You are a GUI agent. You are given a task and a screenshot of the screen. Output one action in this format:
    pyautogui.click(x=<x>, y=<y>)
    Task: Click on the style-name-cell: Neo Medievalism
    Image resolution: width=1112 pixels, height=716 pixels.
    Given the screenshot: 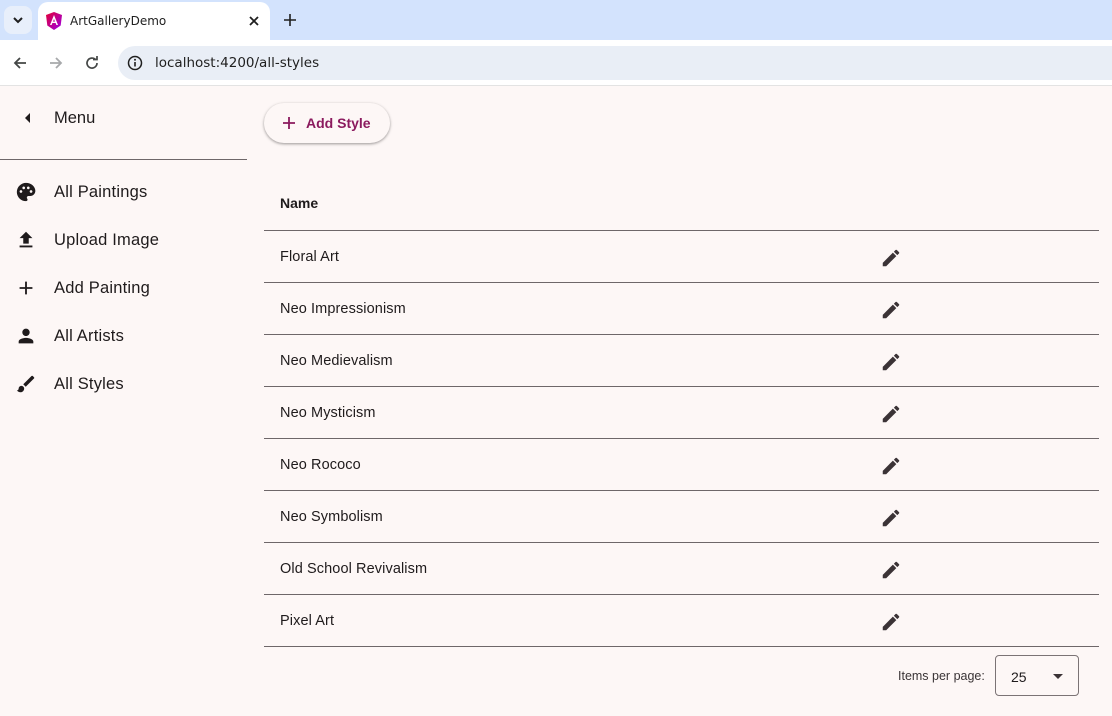 What is the action you would take?
    pyautogui.click(x=336, y=361)
    